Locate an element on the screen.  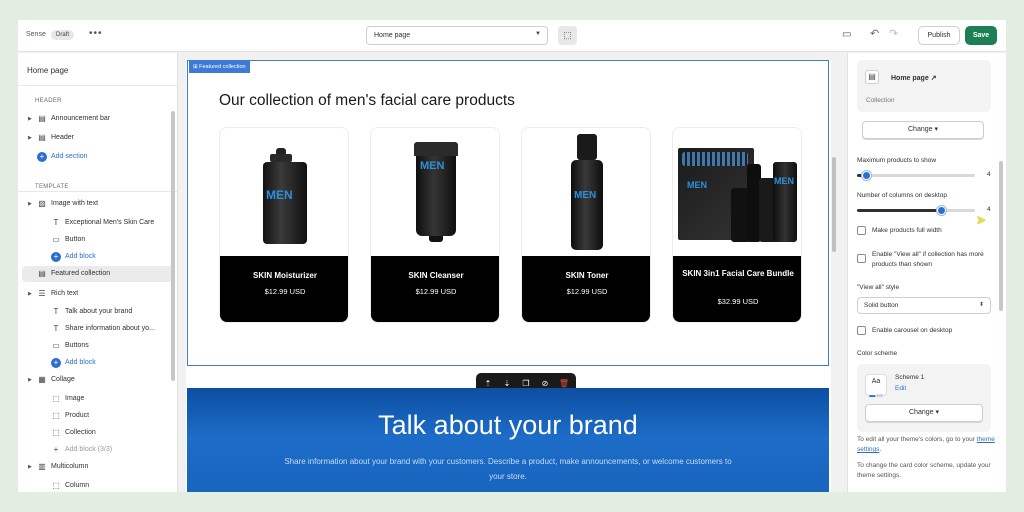
color-scheme-label: Color scheme is located at coordinates (877, 353).